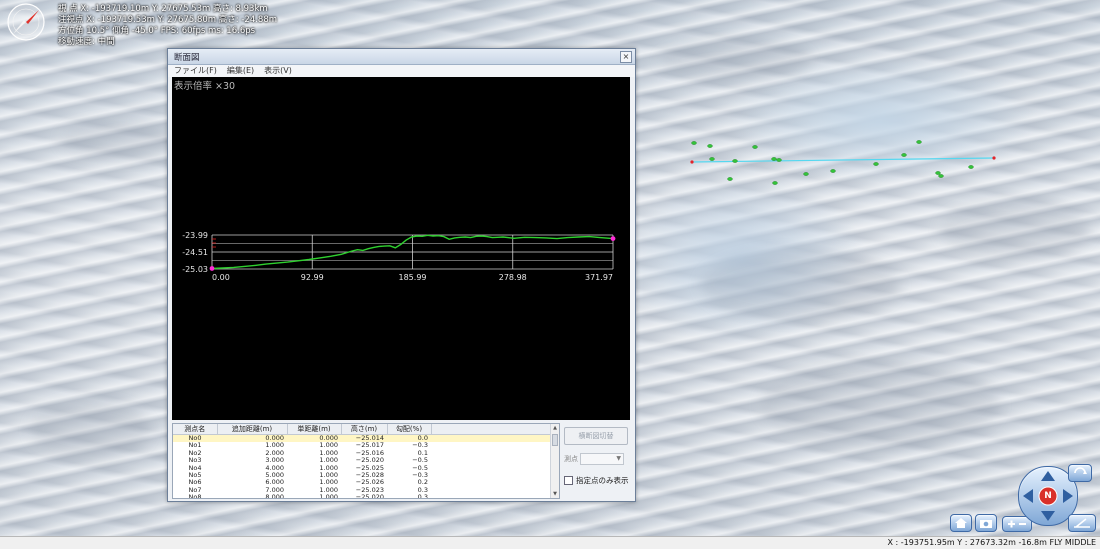 This screenshot has height=549, width=1100. I want to click on only-selected-points-checkbox, so click(568, 480).